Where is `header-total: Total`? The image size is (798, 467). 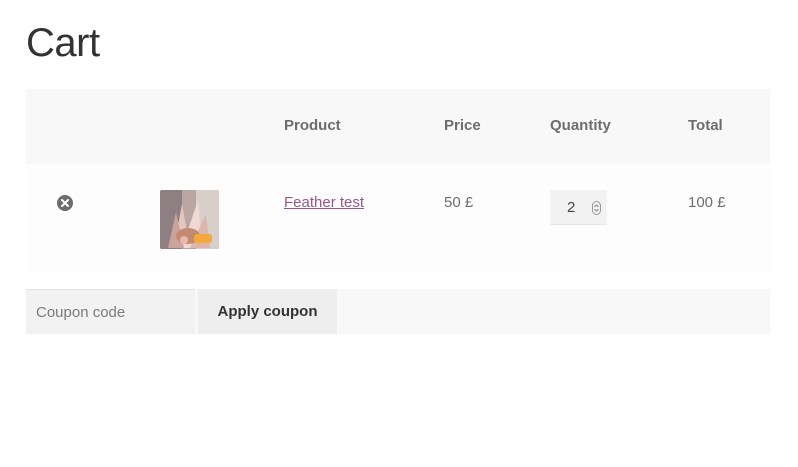 header-total: Total is located at coordinates (705, 125).